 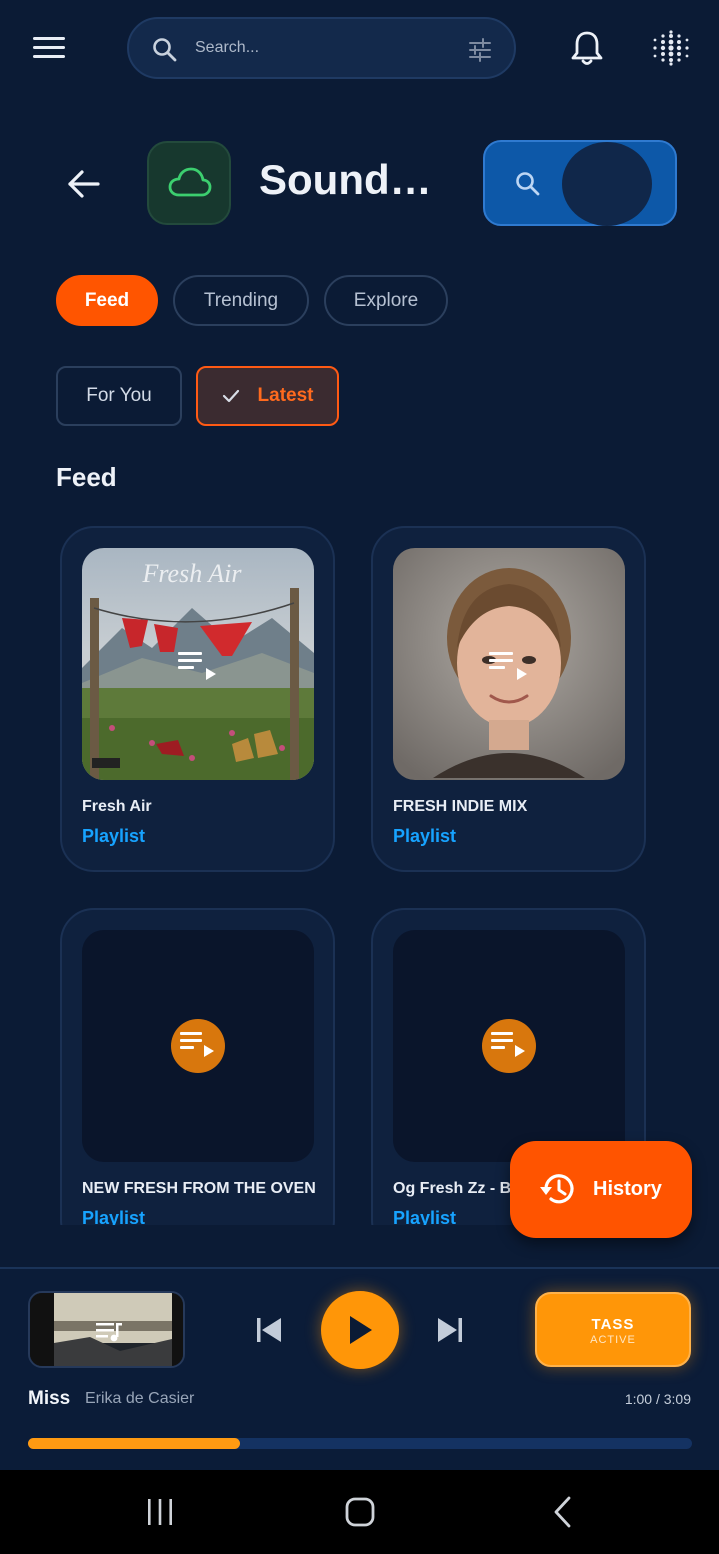 I want to click on history-label: History, so click(x=627, y=1189).